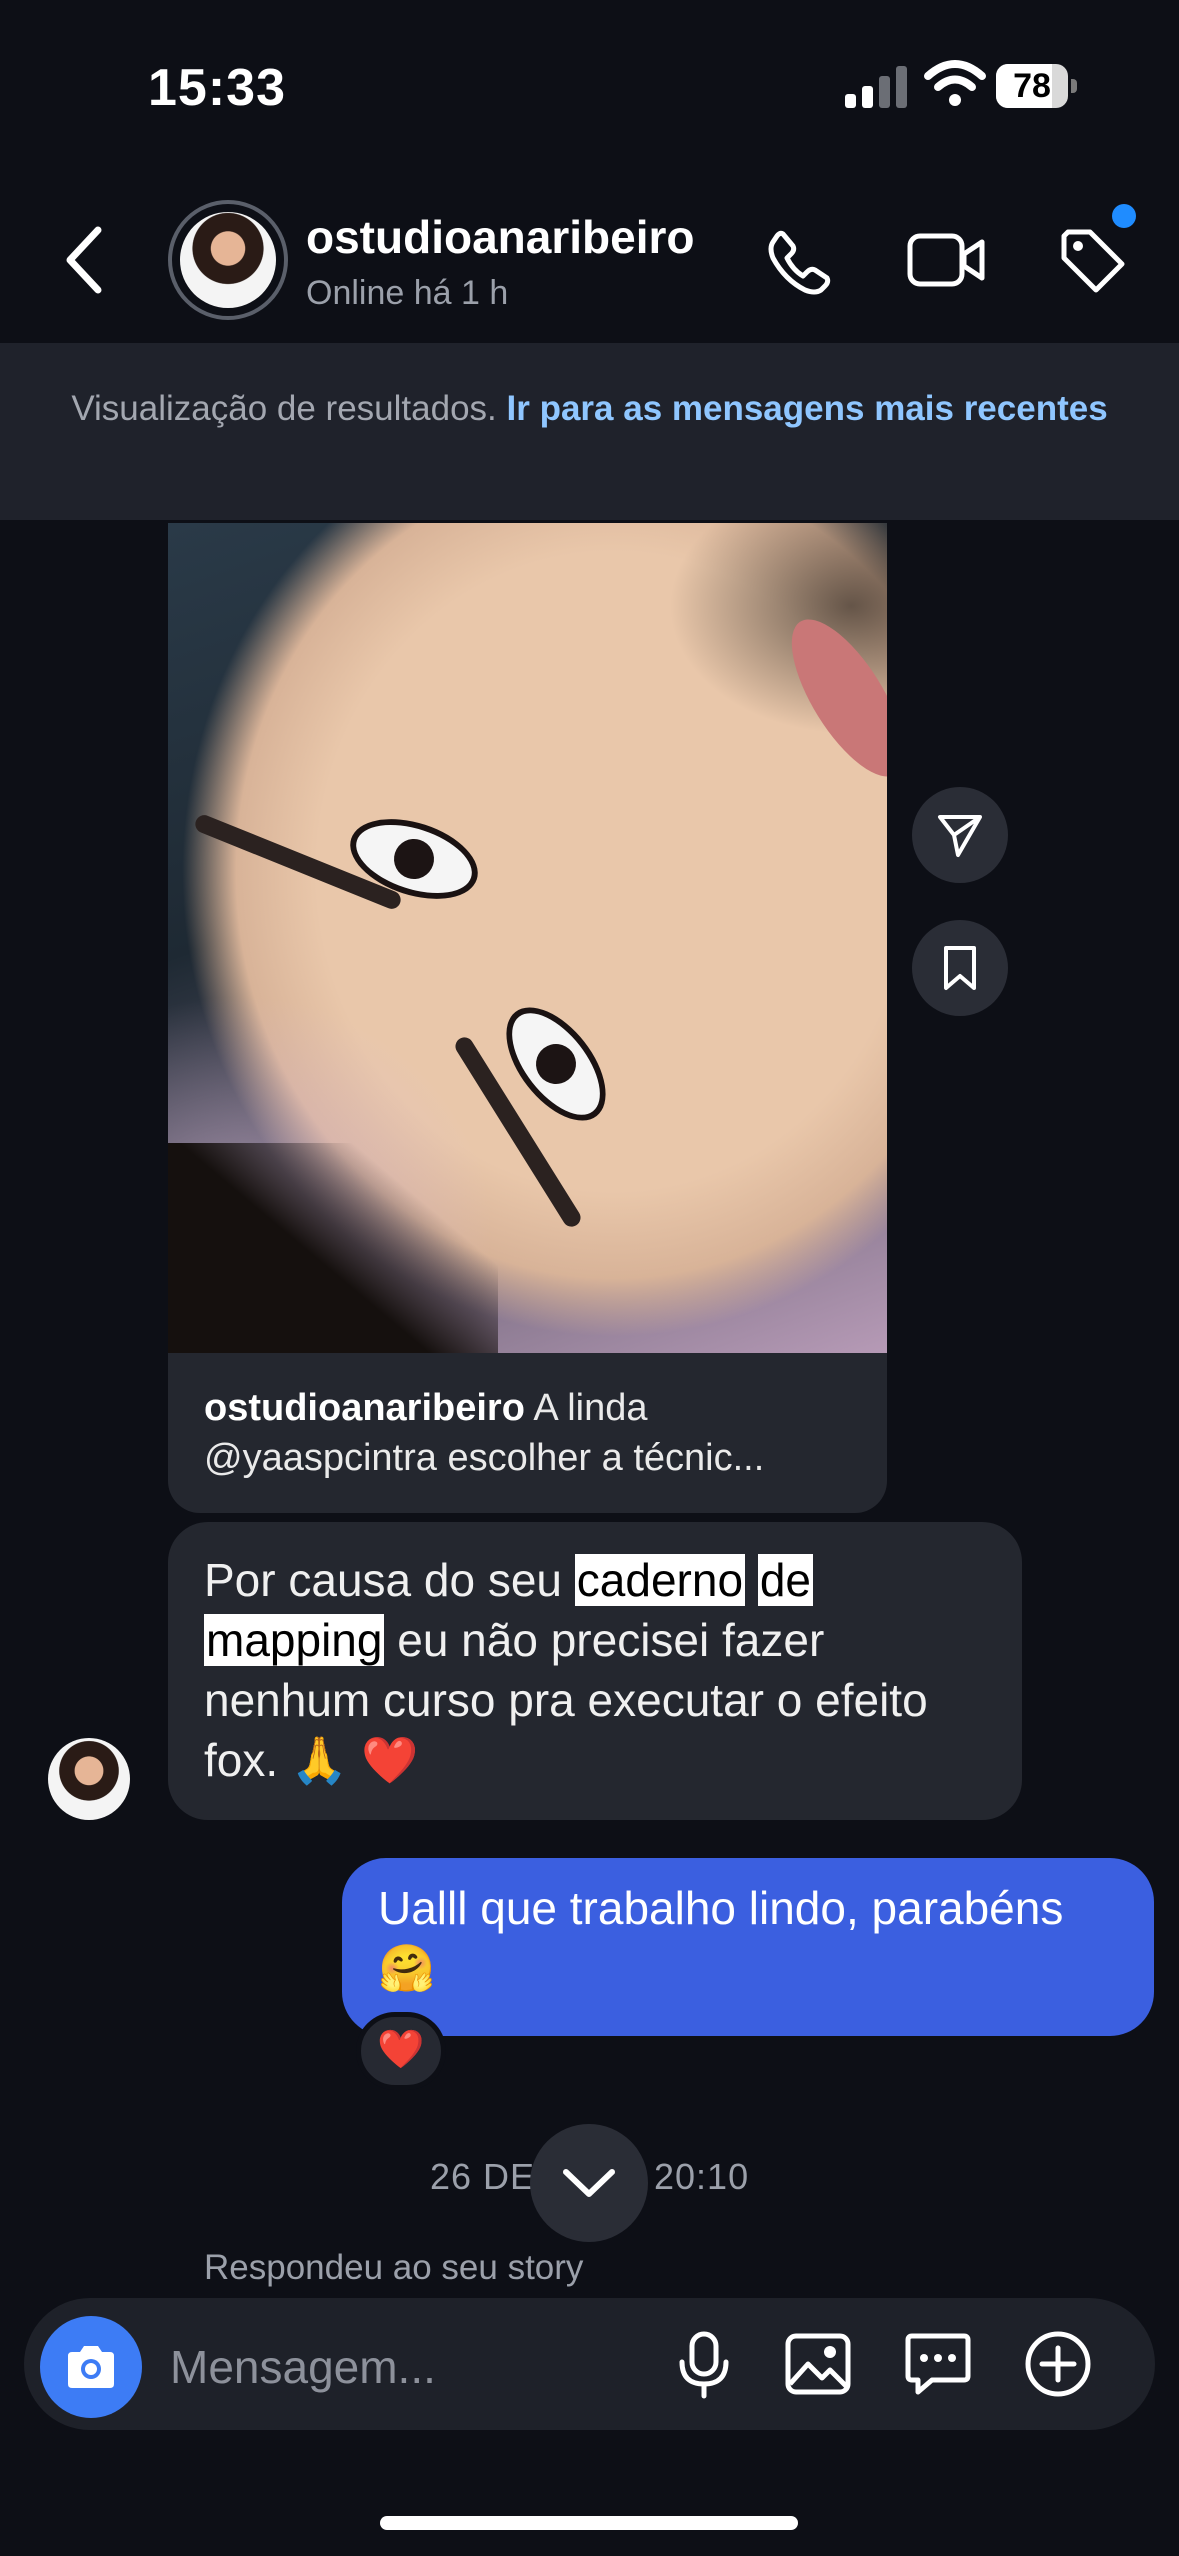 This screenshot has width=1179, height=2556. I want to click on timestamp-right: 20:10, so click(702, 2176).